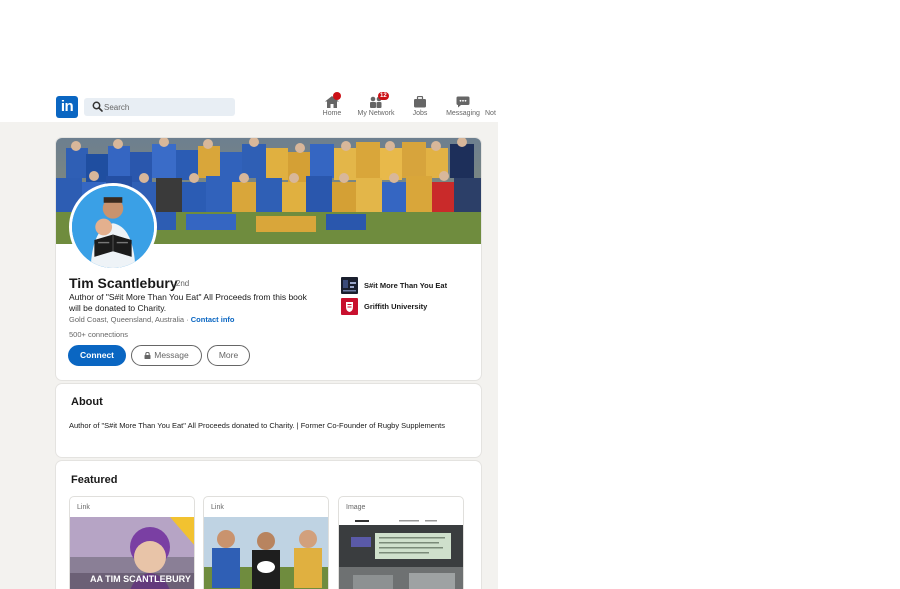 The image size is (900, 589). What do you see at coordinates (228, 355) in the screenshot?
I see `more-button: More` at bounding box center [228, 355].